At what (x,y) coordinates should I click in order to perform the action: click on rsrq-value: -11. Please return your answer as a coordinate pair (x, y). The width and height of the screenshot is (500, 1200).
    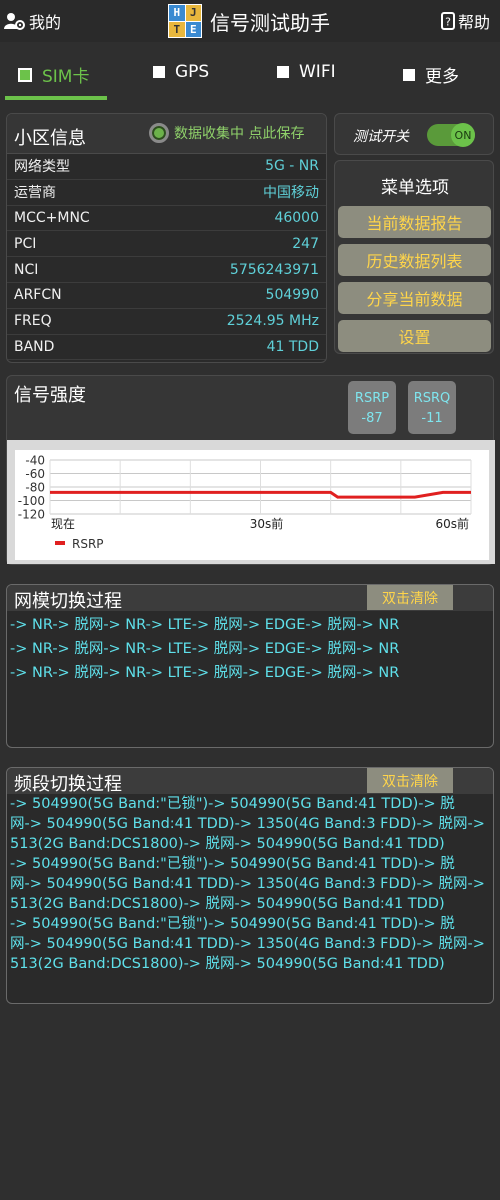
    Looking at the image, I should click on (432, 418).